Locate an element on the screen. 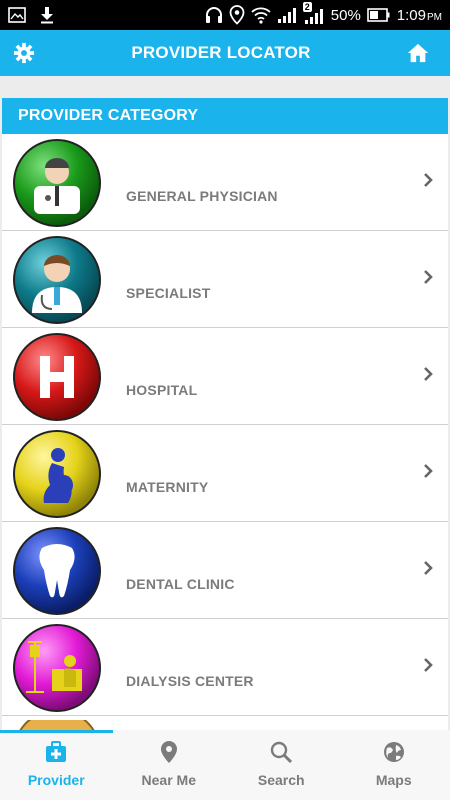 This screenshot has width=450, height=800. signal-icon is located at coordinates (286, 15).